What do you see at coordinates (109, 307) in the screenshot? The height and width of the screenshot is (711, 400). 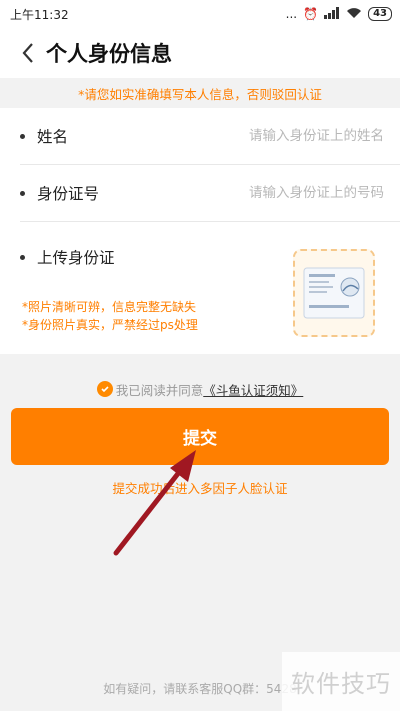 I see `upload-tip-1: *照片清晰可辨，信息完整无缺失` at bounding box center [109, 307].